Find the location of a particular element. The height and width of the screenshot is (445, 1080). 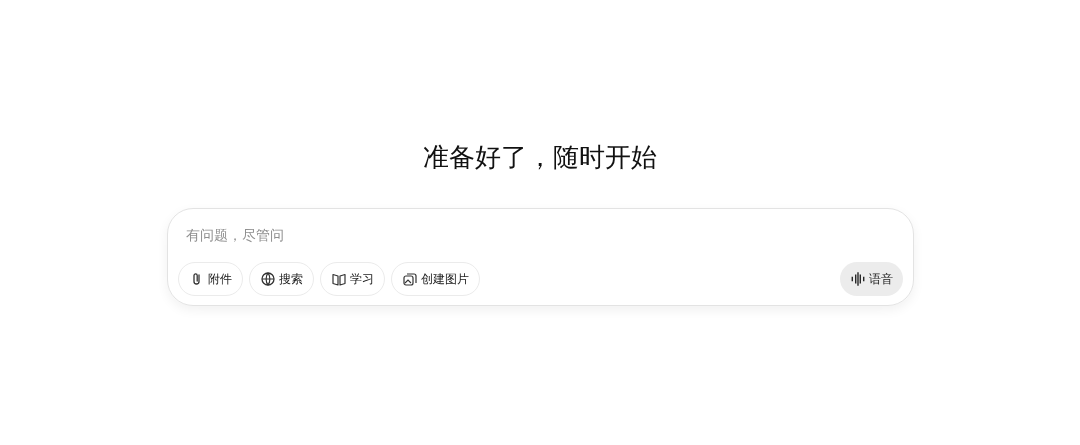

tool-button: 附件 is located at coordinates (210, 279).